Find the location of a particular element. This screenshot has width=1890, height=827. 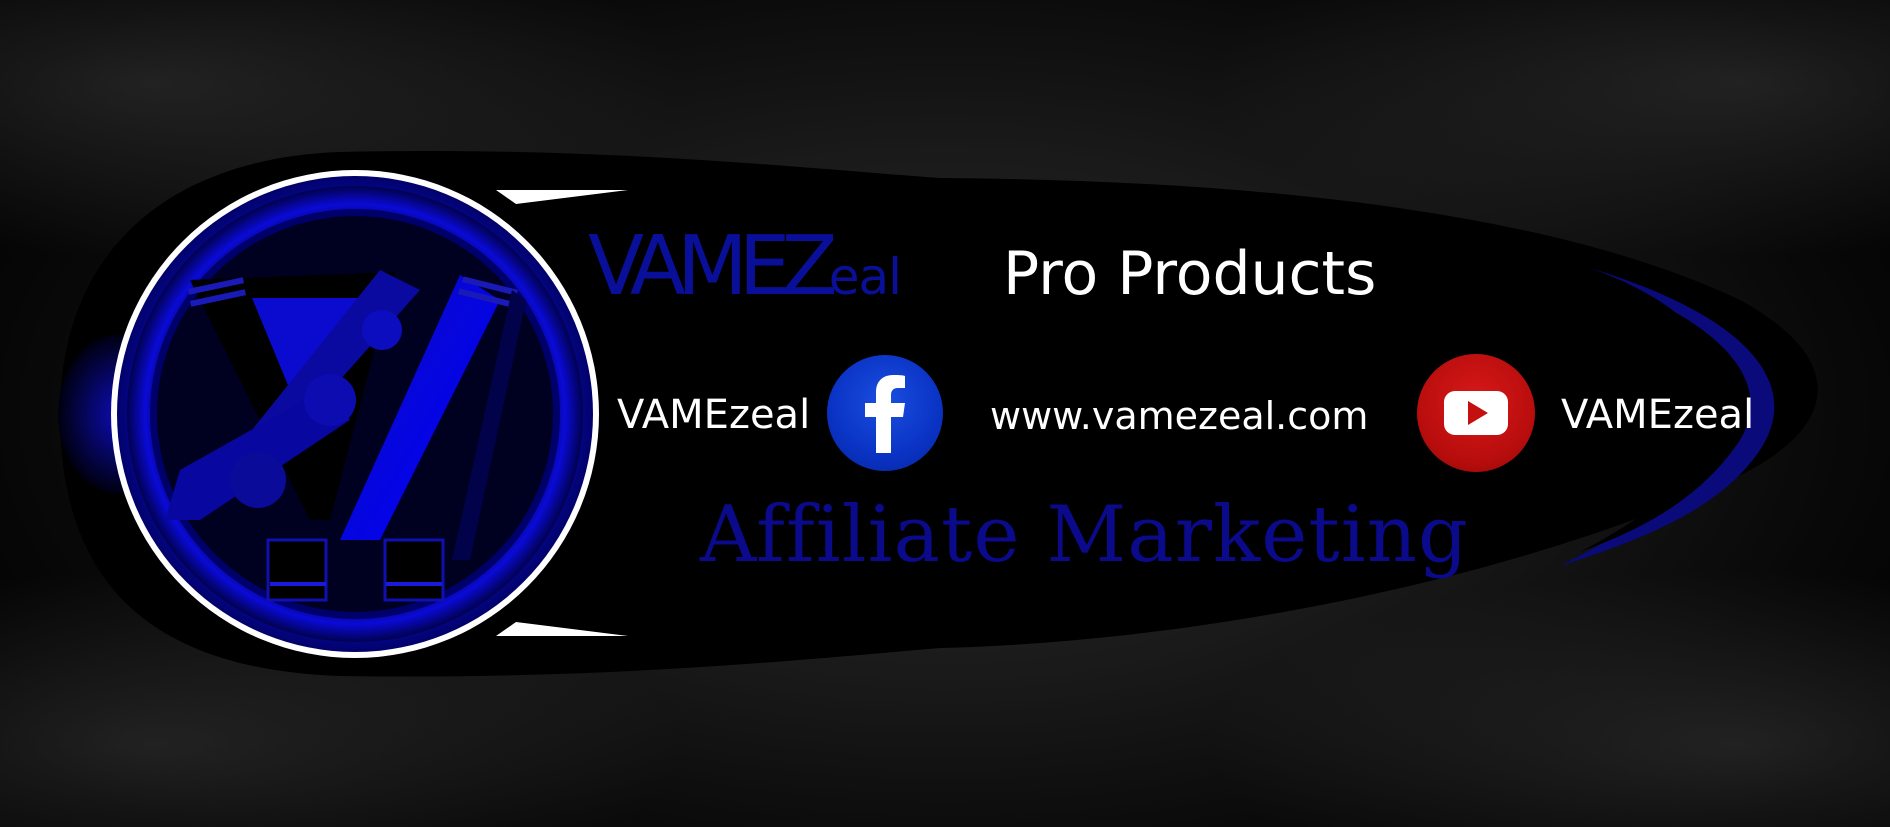

facebook-icon is located at coordinates (885, 413).